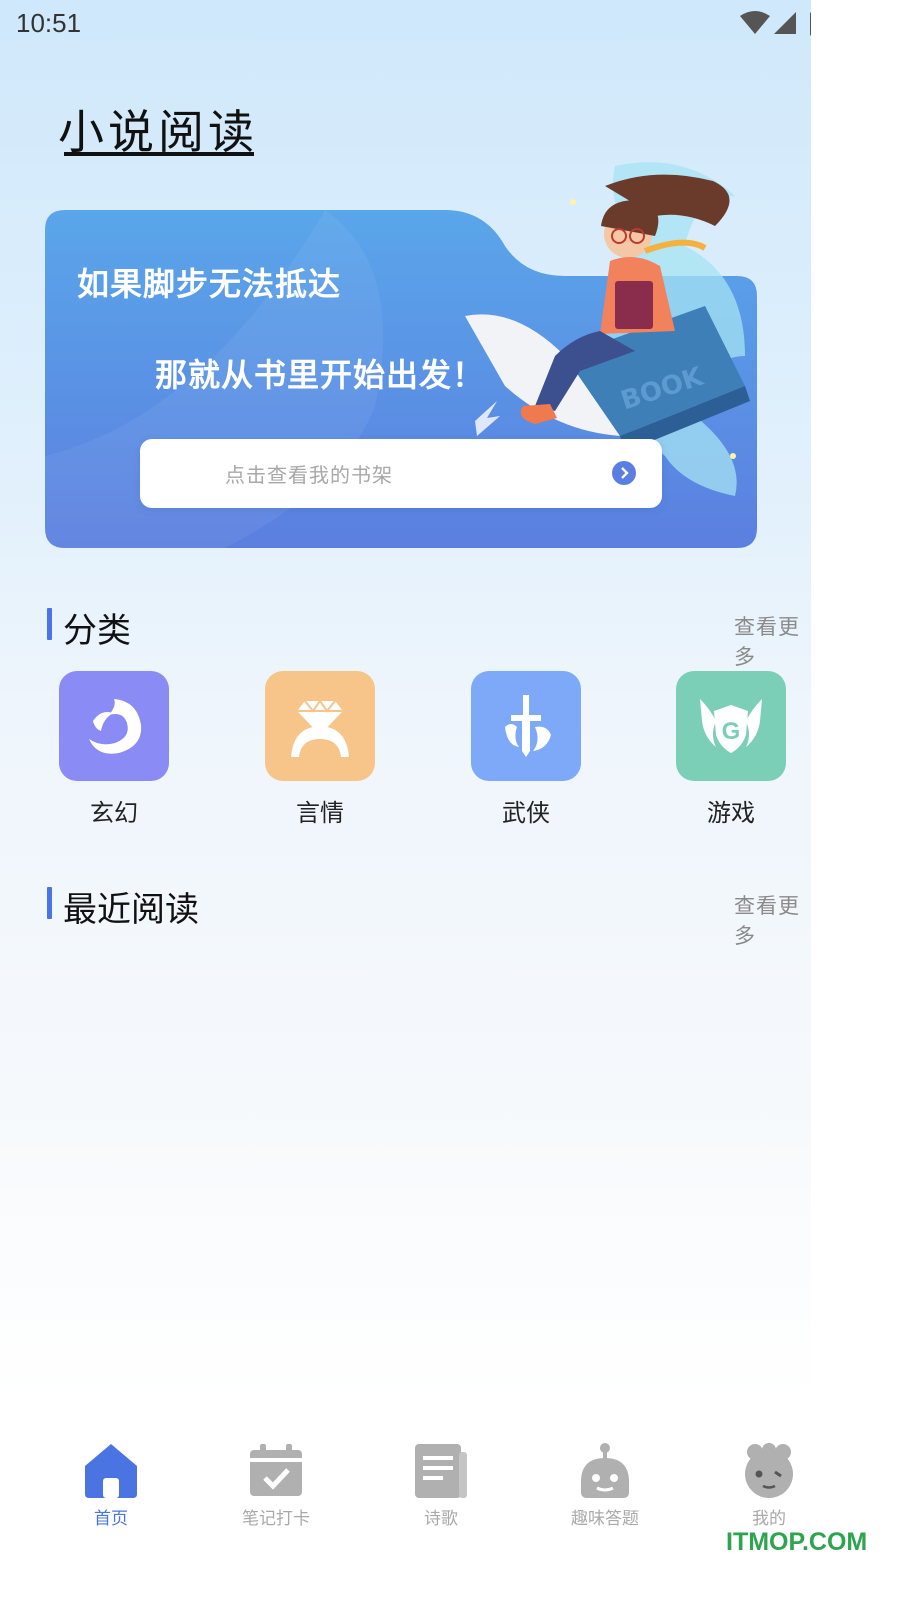  What do you see at coordinates (797, 1542) in the screenshot?
I see `watermark-logo: ITMOP.COM` at bounding box center [797, 1542].